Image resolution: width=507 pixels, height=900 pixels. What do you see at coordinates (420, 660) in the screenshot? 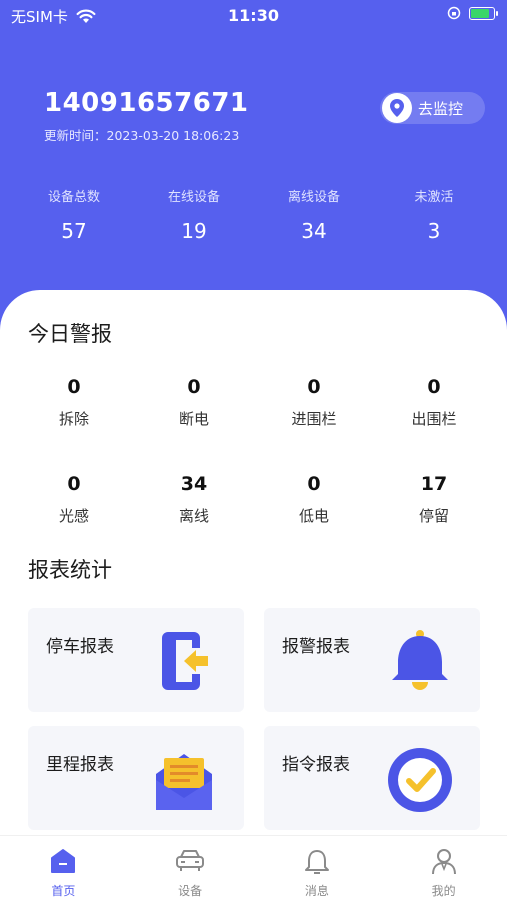
I see `bell-icon` at bounding box center [420, 660].